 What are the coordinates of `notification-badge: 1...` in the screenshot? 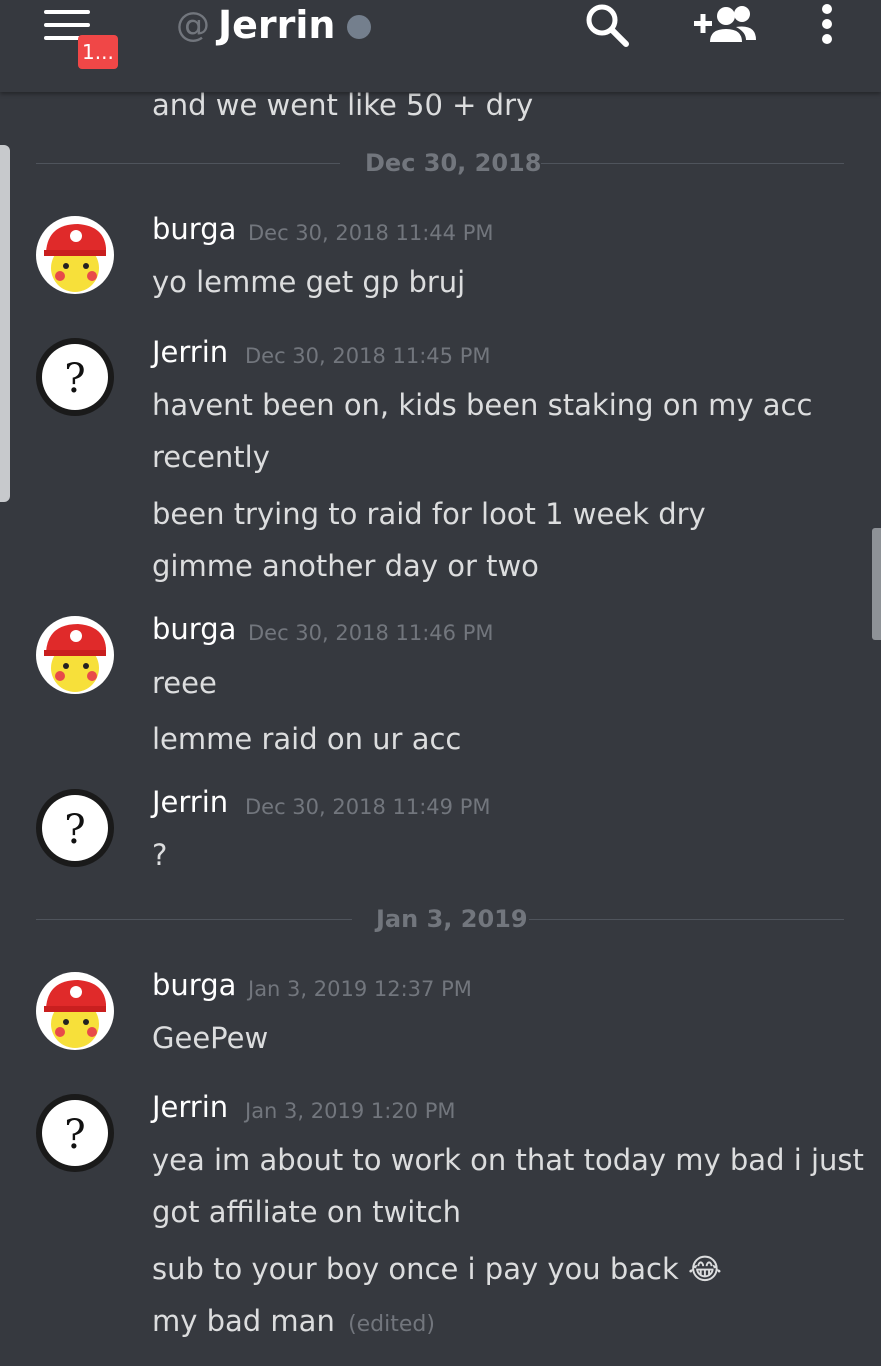 It's located at (98, 52).